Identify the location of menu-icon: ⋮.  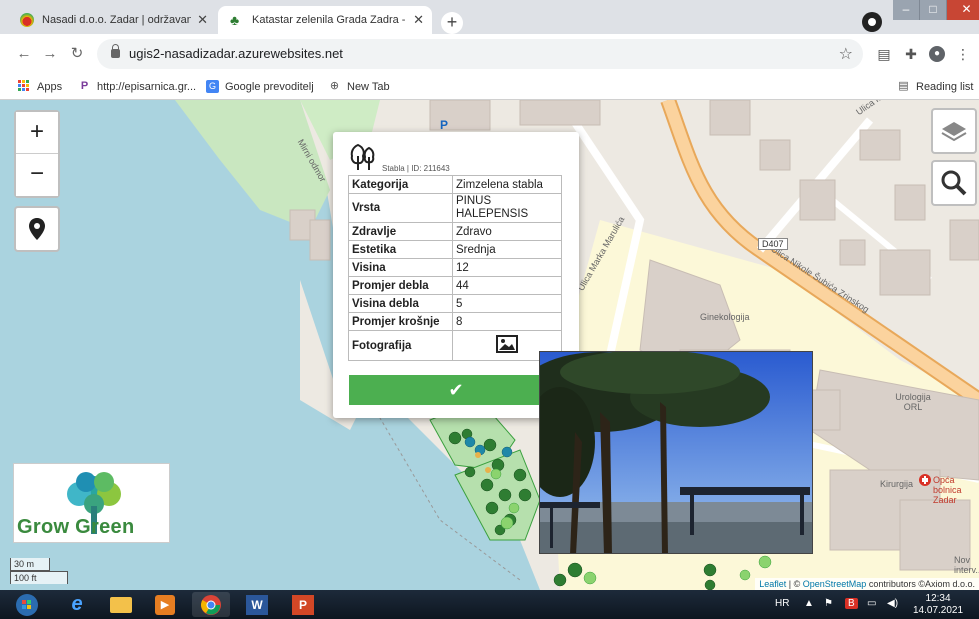
(963, 54).